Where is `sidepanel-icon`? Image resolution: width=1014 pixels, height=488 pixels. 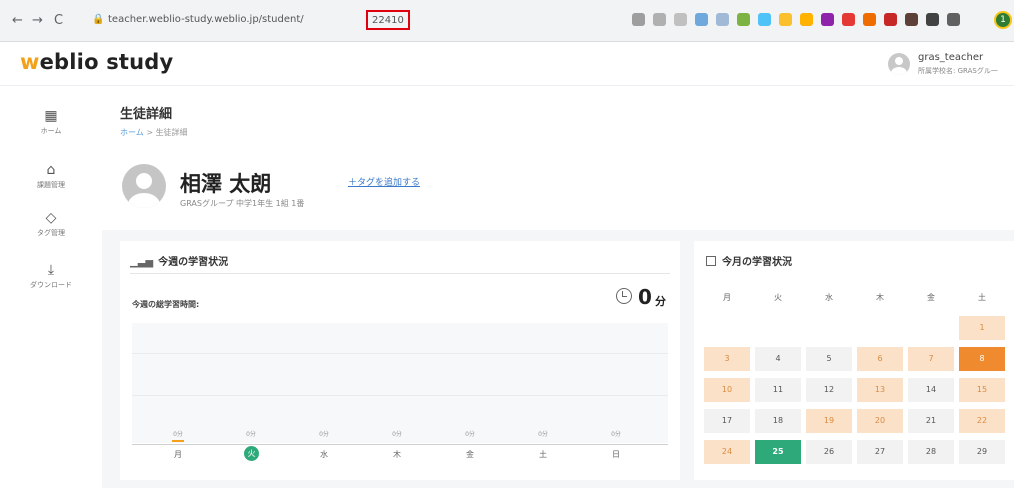 sidepanel-icon is located at coordinates (953, 19).